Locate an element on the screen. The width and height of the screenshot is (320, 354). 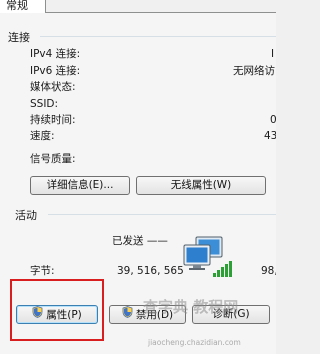
sent-label: 已发送 —— is located at coordinates (140, 241).